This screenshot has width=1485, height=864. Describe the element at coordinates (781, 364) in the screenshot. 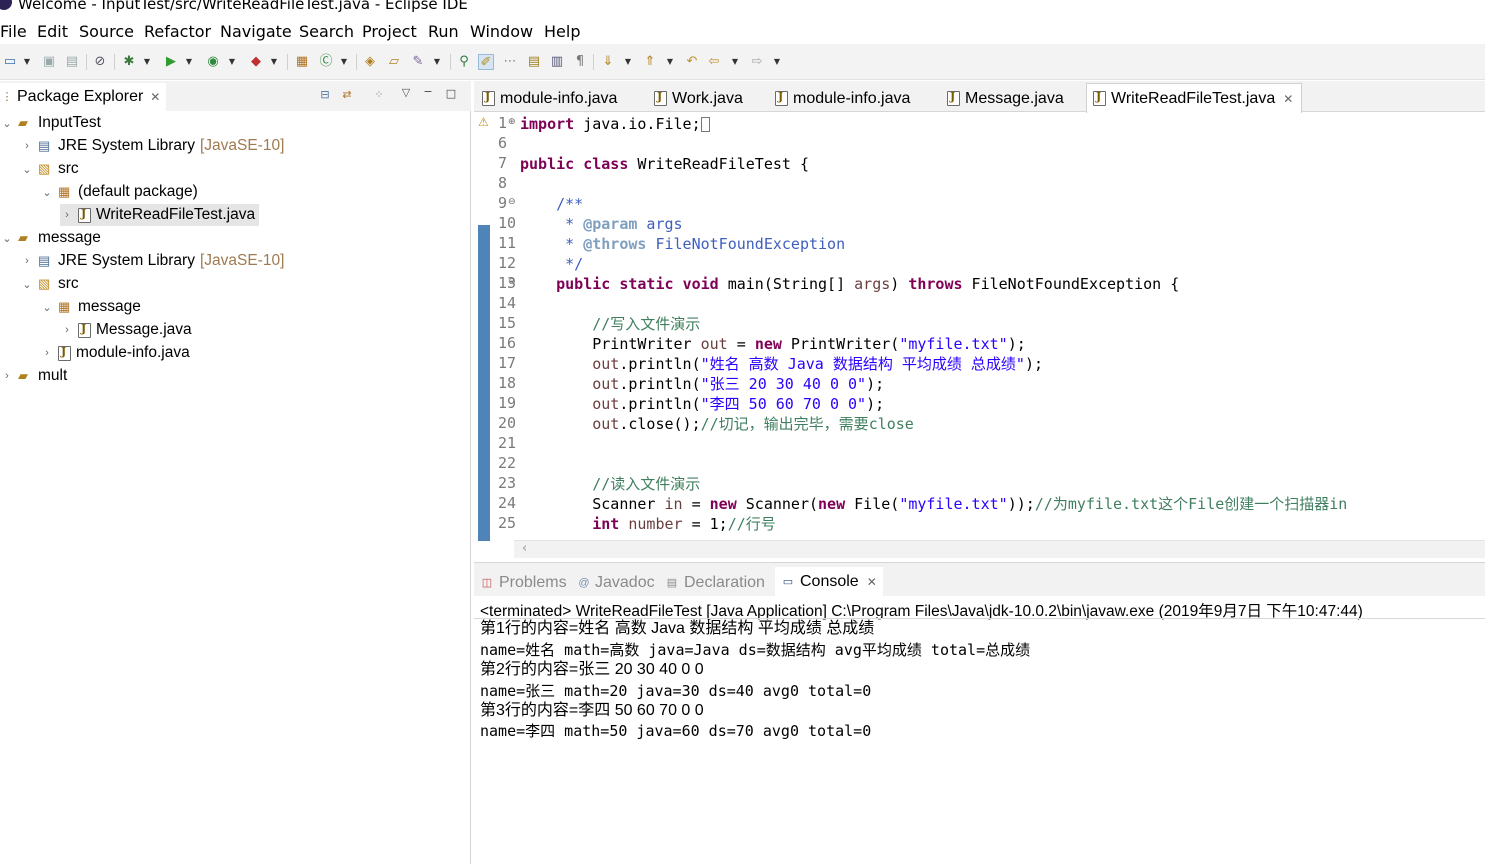

I see `code-line: out.println("姓名 高数 Java 数据结构 平均成绩 总成绩");` at that location.